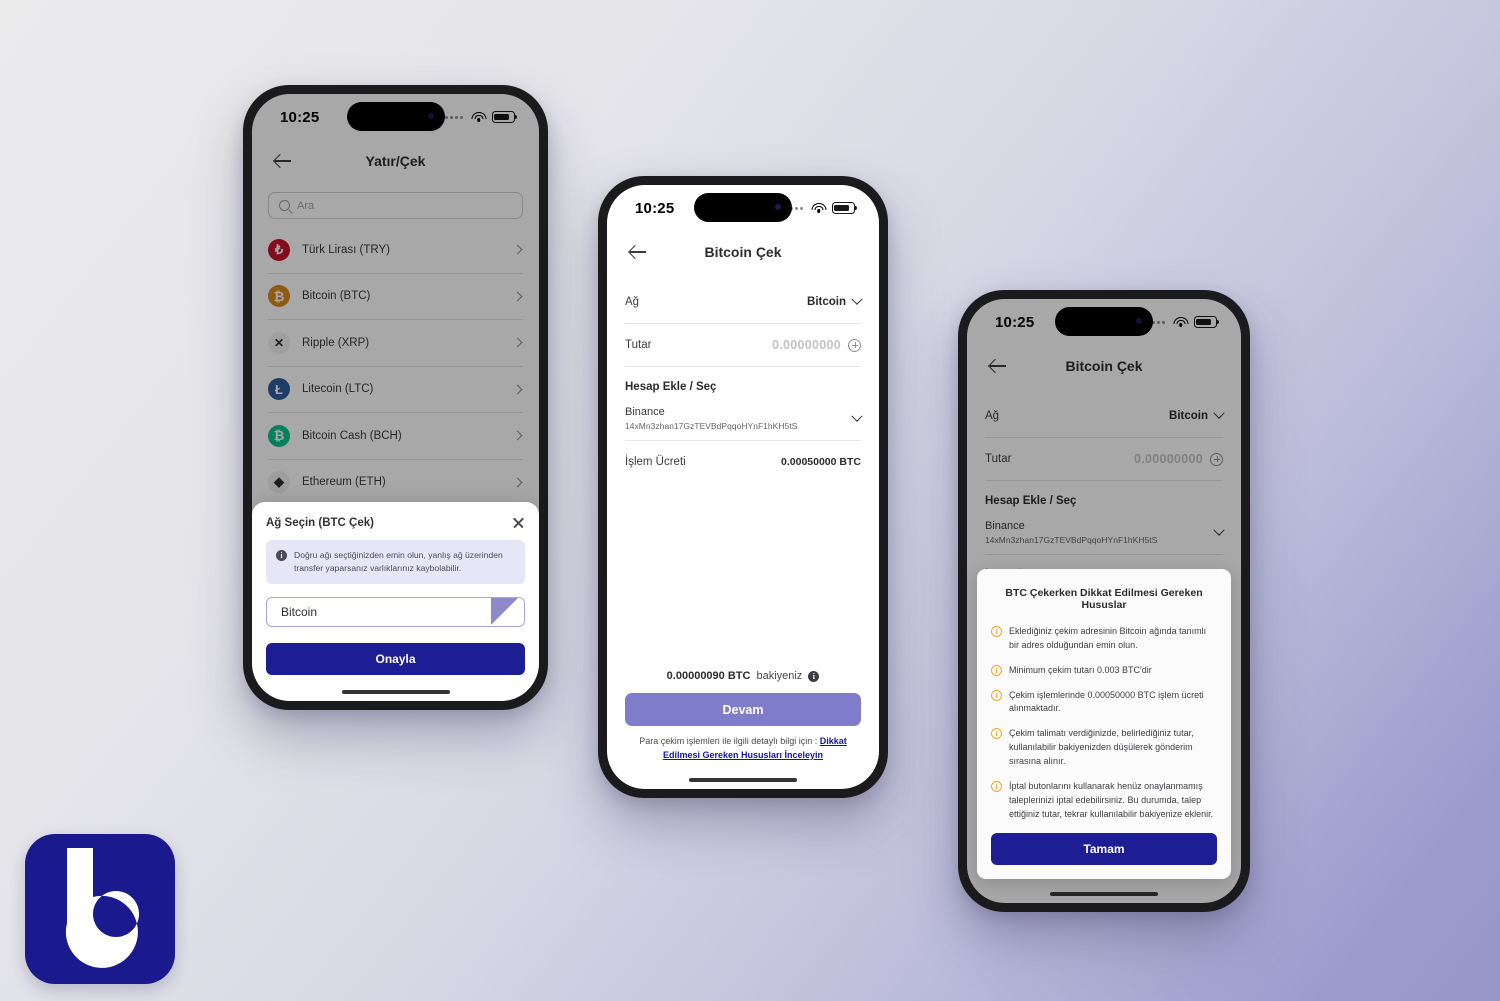  What do you see at coordinates (320, 522) in the screenshot?
I see `sheet-title: Ağ Seçin (BTC Çek)` at bounding box center [320, 522].